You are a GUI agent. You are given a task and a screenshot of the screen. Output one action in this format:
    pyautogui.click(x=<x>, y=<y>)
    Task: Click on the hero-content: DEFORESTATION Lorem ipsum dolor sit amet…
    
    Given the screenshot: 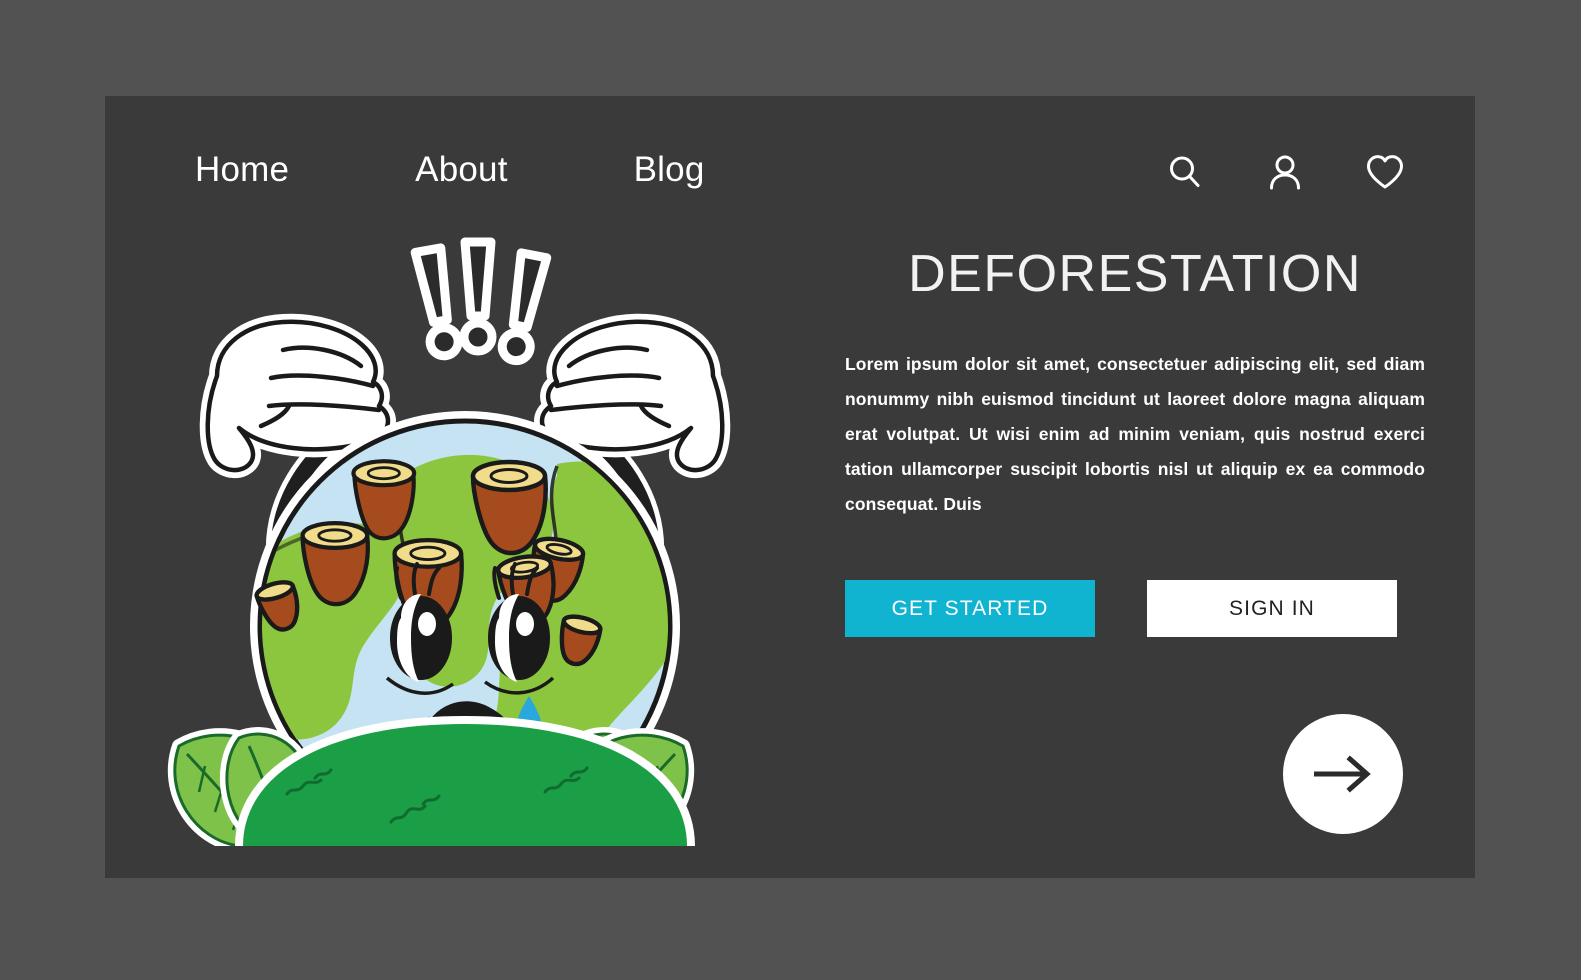 What is the action you would take?
    pyautogui.click(x=1135, y=441)
    